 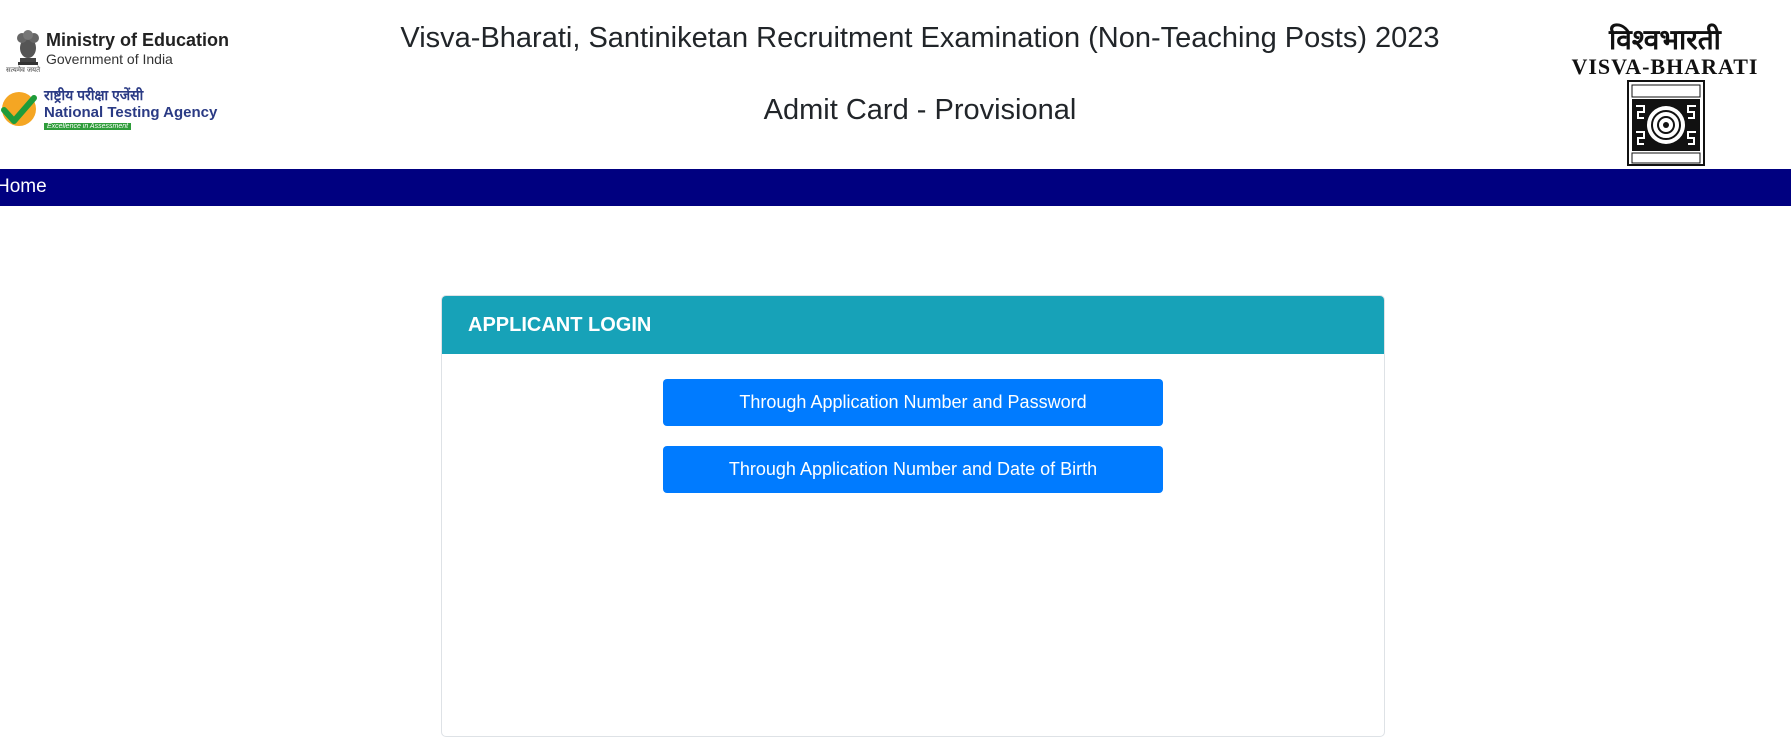 What do you see at coordinates (913, 402) in the screenshot?
I see `login-password-button: Through Application Number and Password` at bounding box center [913, 402].